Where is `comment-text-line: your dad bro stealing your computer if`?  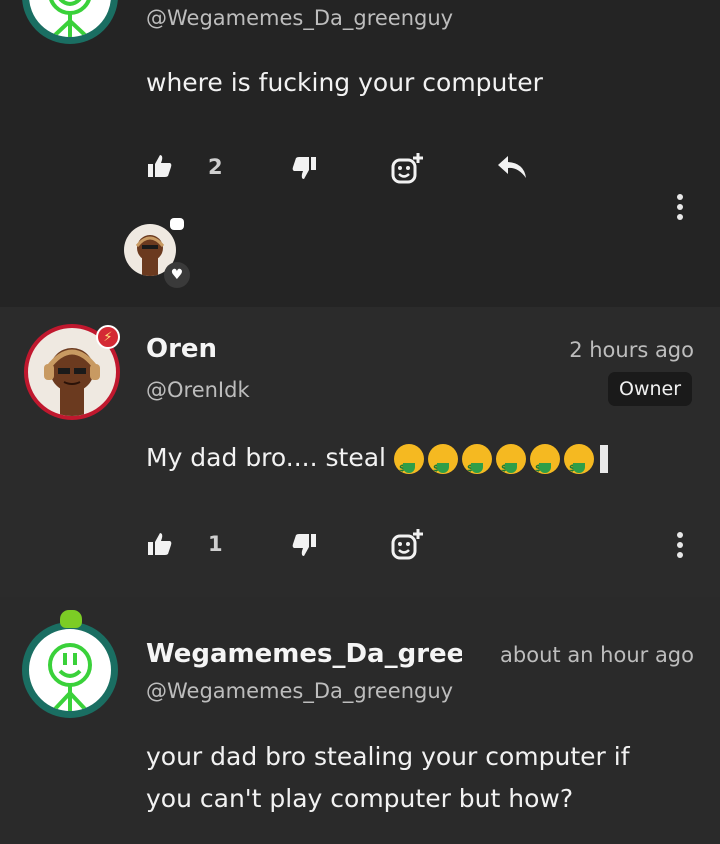 comment-text-line: your dad bro stealing your computer if is located at coordinates (388, 756).